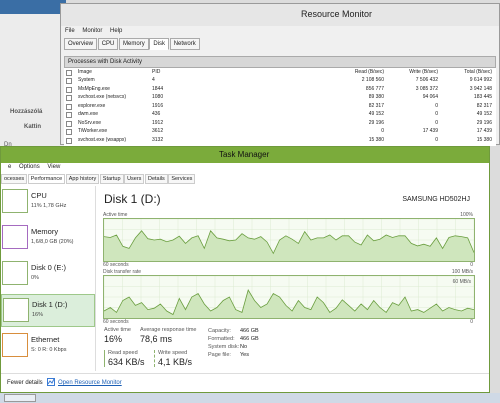  Describe the element at coordinates (173, 358) in the screenshot. I see `stat-write-speed: Write speed 4,1 KB/s` at that location.